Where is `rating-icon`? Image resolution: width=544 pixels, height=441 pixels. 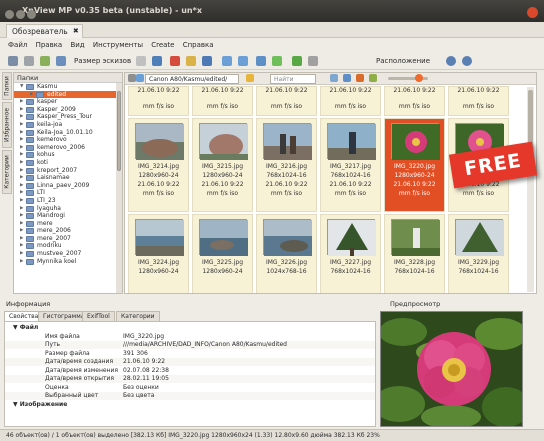 rating-icon is located at coordinates (373, 78).